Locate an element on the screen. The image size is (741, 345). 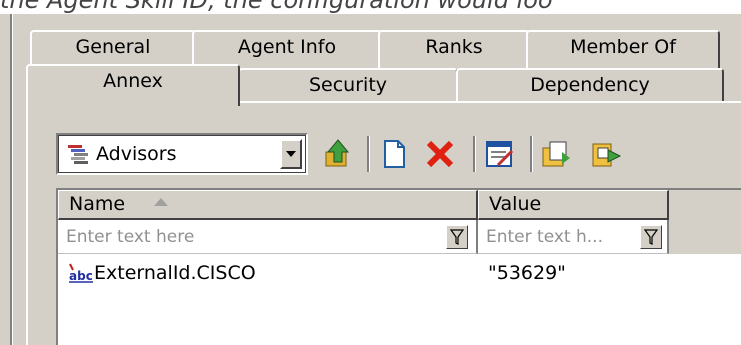
tab-label: General is located at coordinates (113, 47).